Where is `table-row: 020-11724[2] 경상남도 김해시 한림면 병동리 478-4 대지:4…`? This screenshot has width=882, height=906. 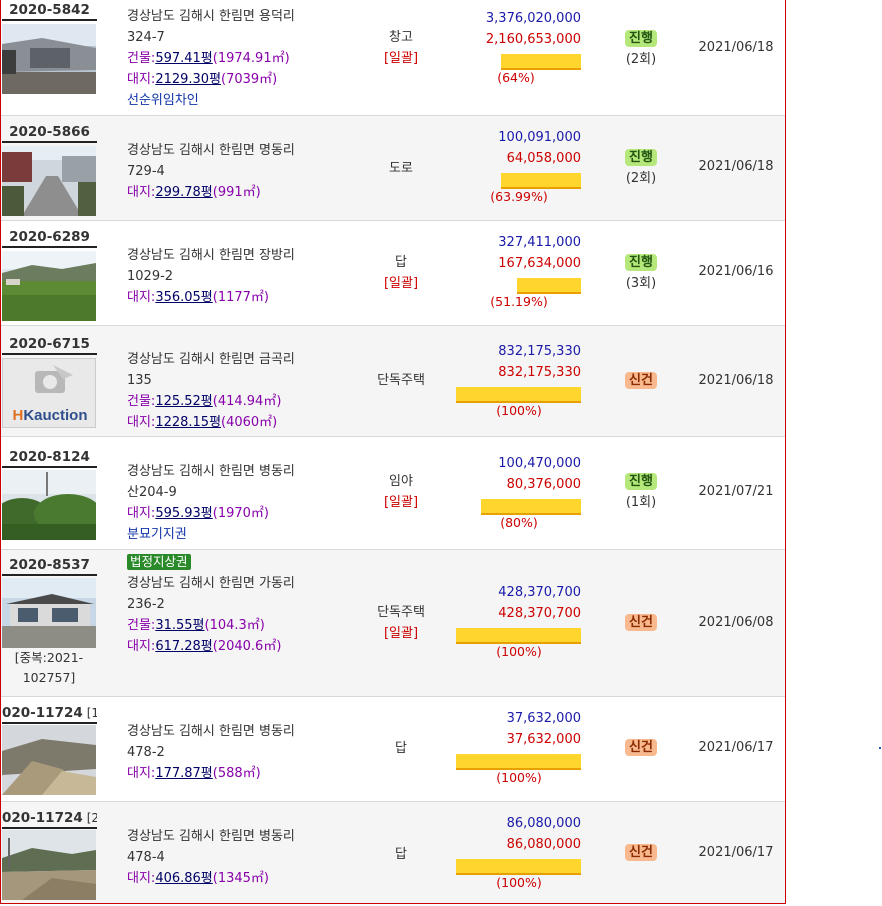
table-row: 020-11724[2] 경상남도 김해시 한림면 병동리 478-4 대지:4… is located at coordinates (393, 852).